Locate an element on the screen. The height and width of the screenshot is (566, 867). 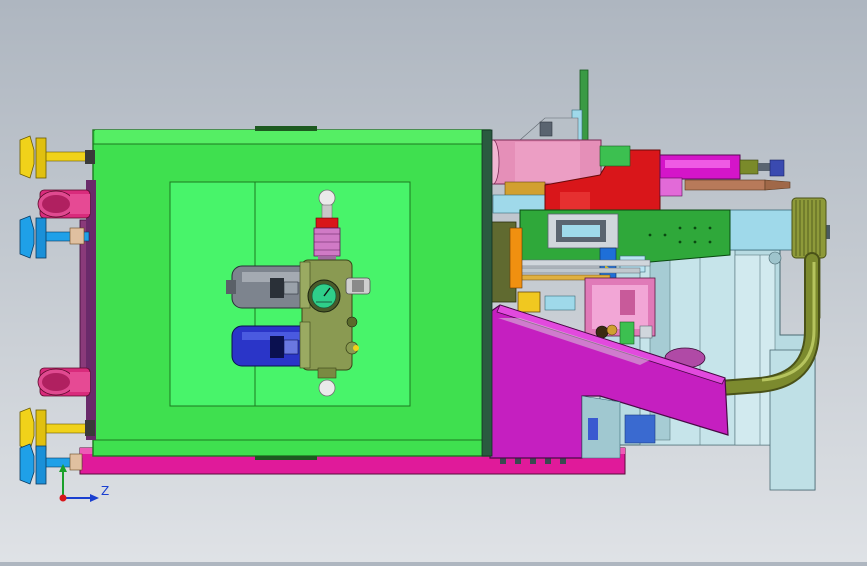
axis-label-z: Z is located at coordinates (105, 491).